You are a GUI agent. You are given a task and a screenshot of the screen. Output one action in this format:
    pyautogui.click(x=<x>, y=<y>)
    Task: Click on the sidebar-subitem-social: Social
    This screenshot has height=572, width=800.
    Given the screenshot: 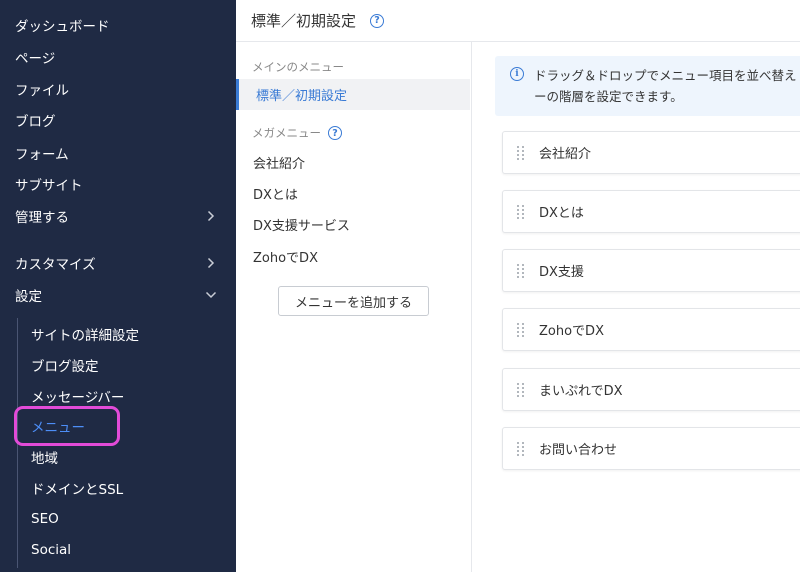 What is the action you would take?
    pyautogui.click(x=118, y=550)
    